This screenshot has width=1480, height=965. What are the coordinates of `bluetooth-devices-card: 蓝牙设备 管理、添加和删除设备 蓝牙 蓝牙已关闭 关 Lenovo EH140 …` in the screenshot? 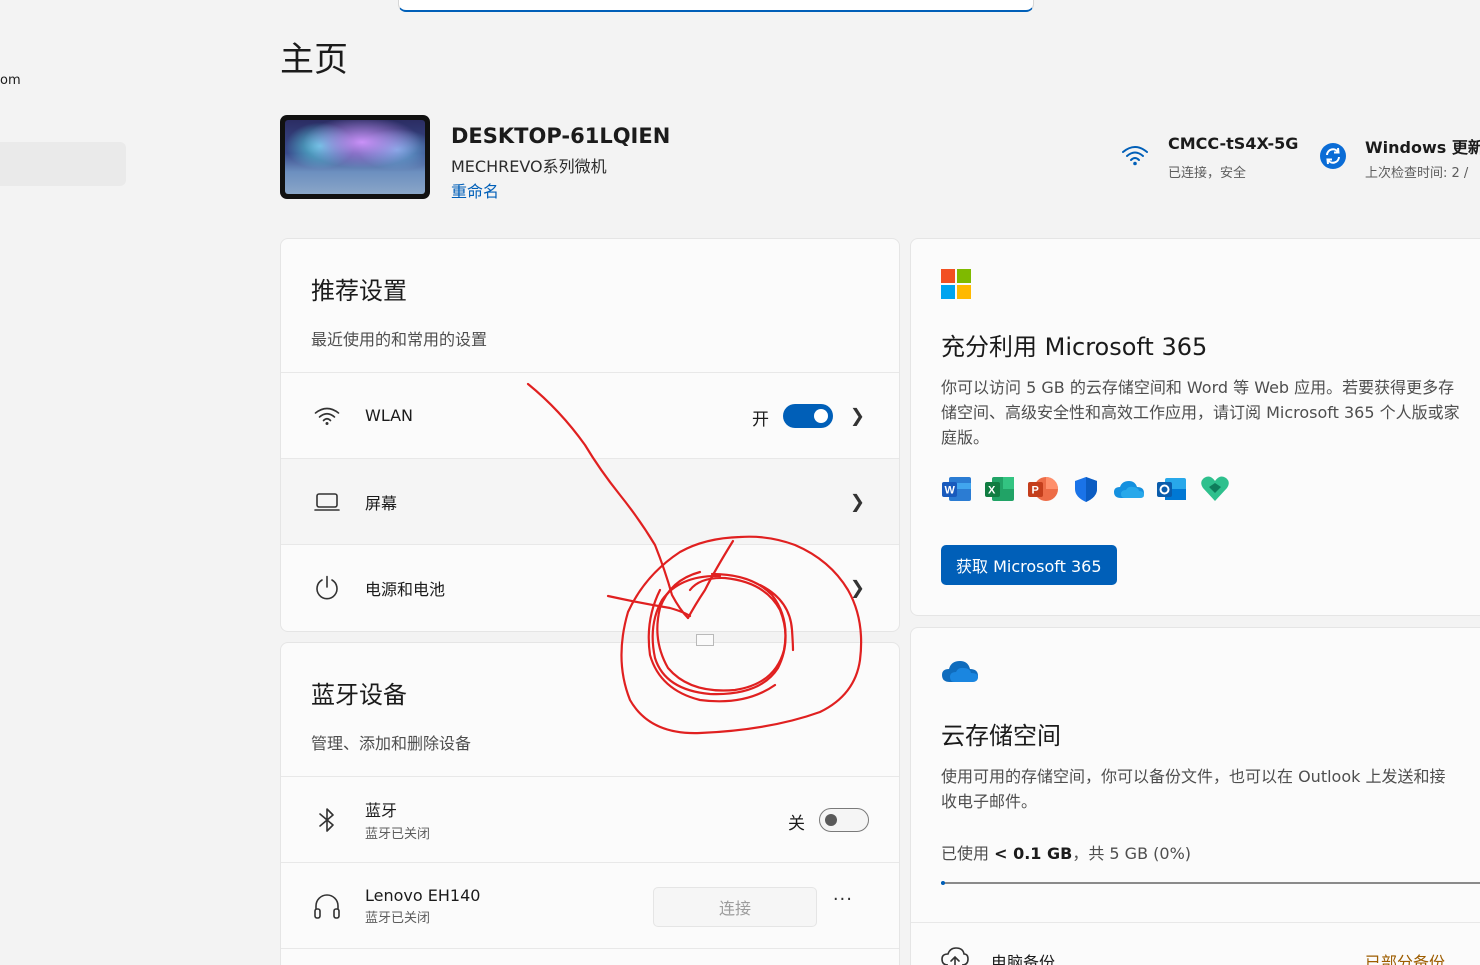 It's located at (590, 803).